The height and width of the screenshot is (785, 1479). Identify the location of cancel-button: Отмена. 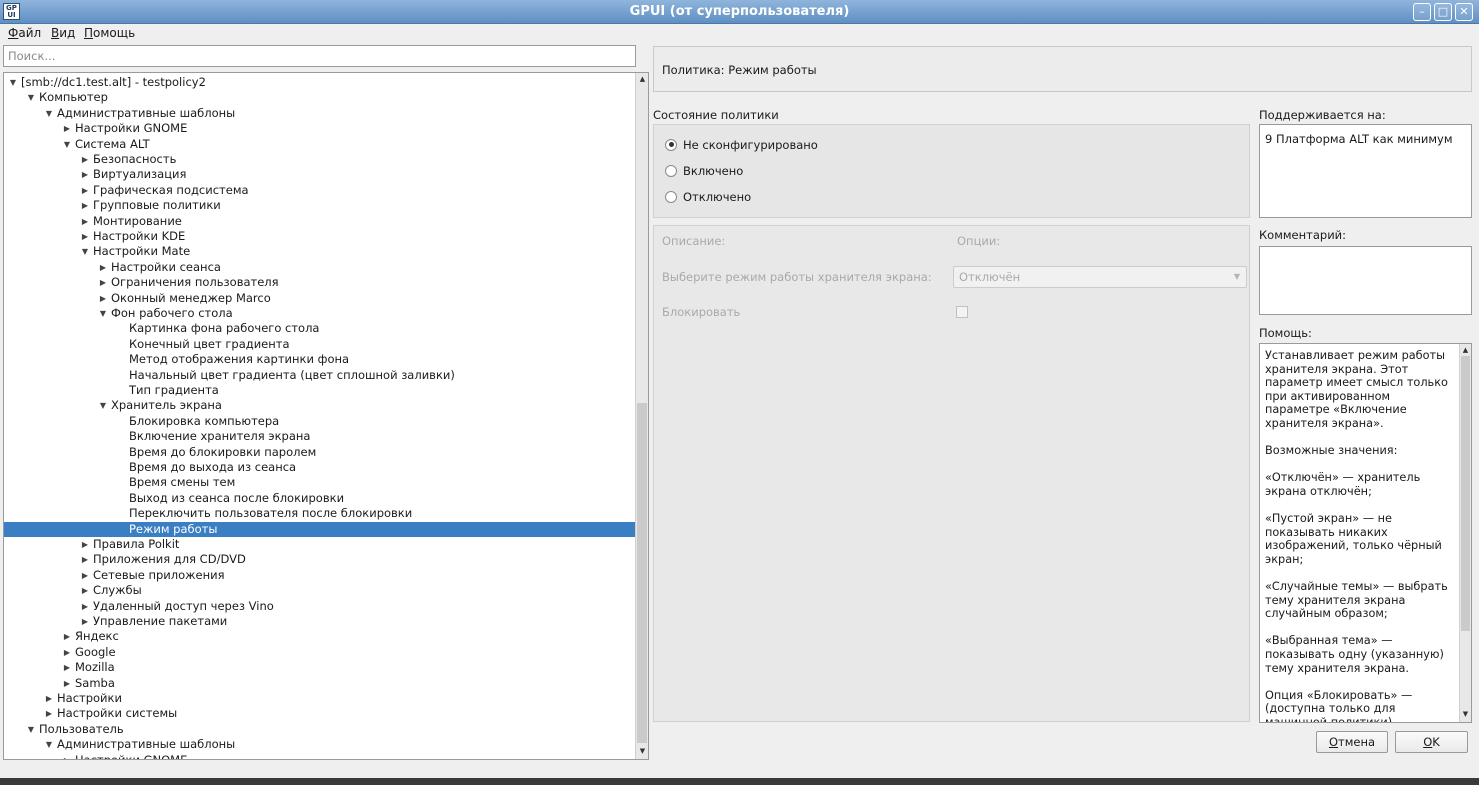
(1352, 742).